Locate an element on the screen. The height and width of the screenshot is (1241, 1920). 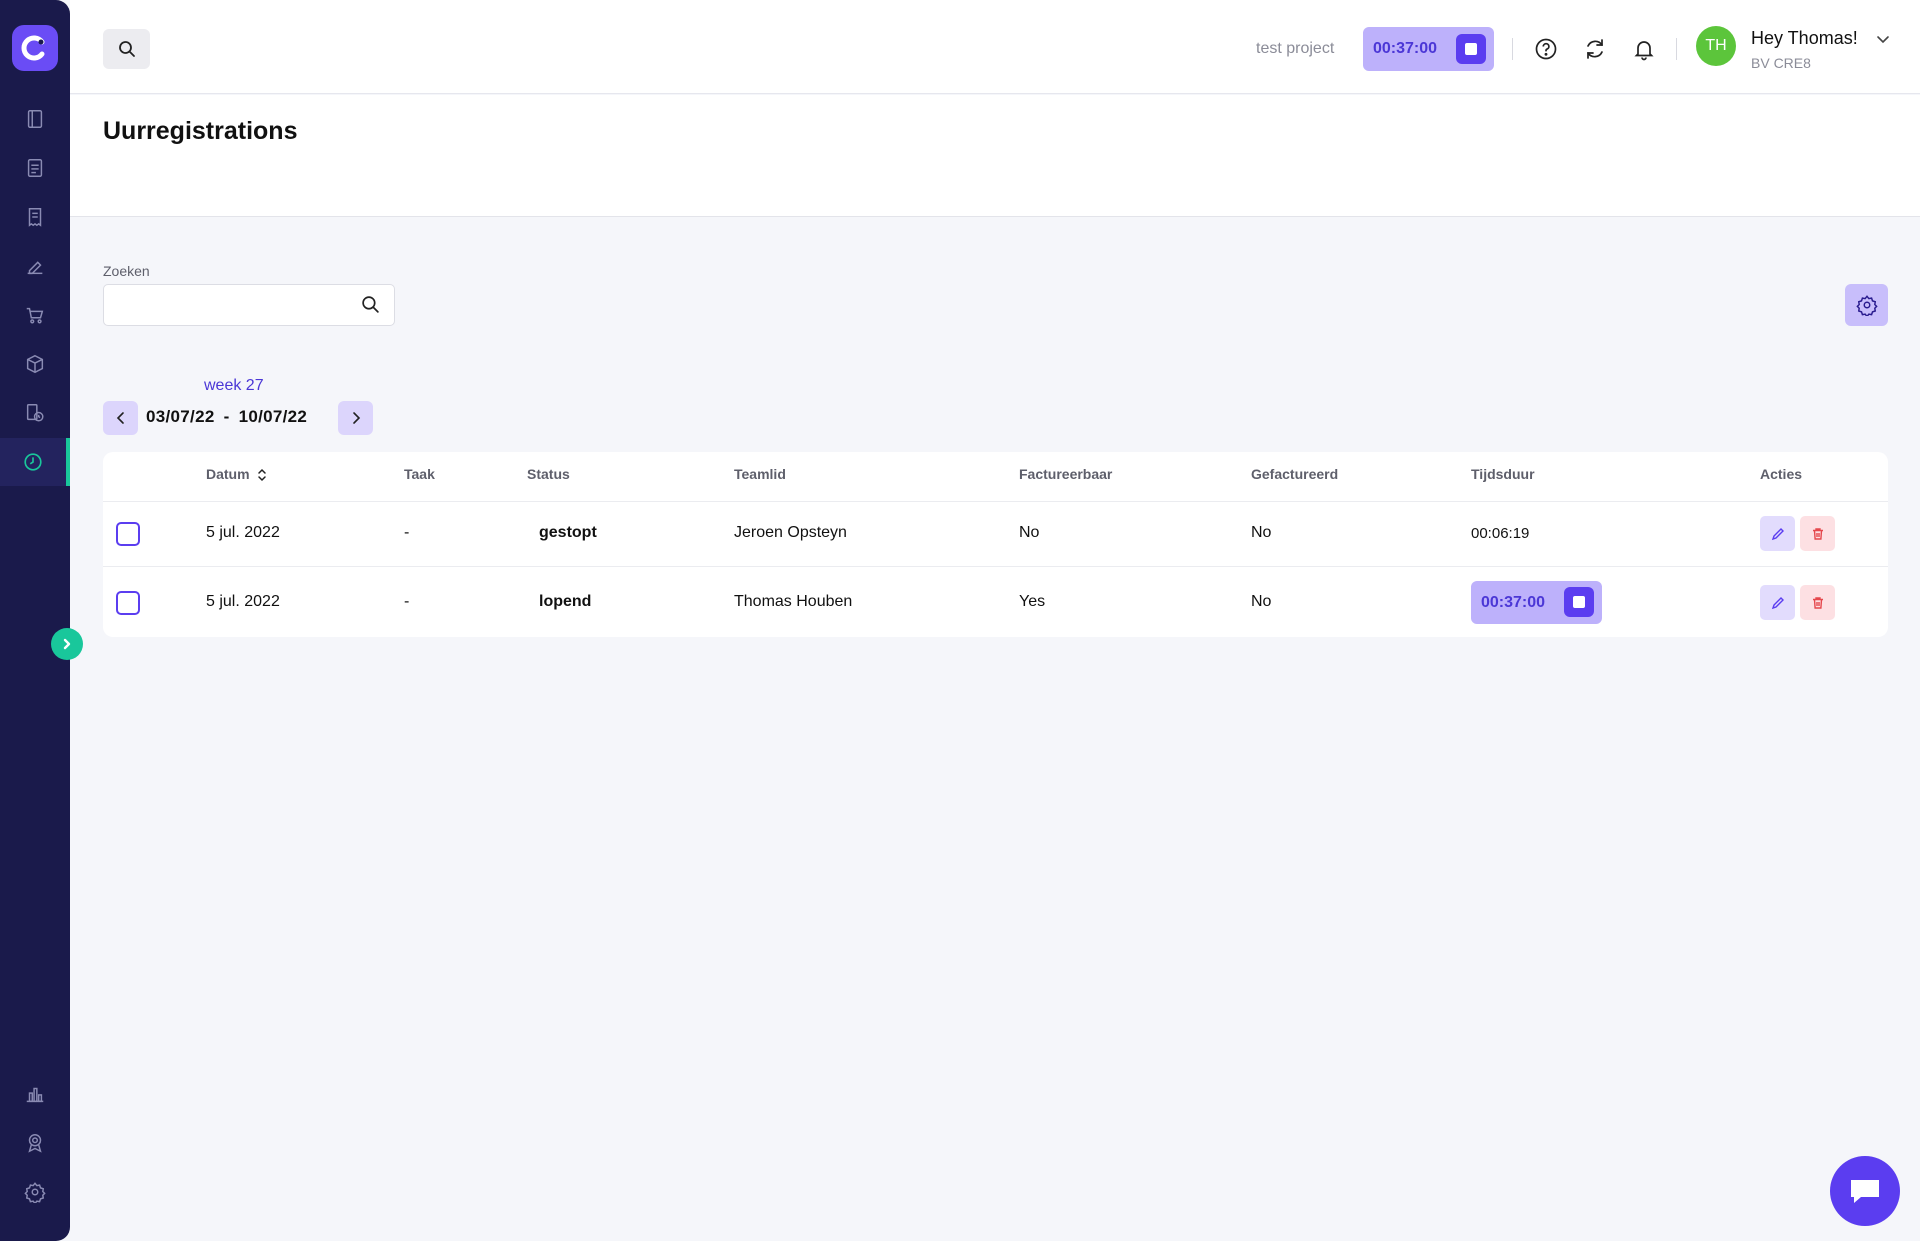
document-icon is located at coordinates (35, 168).